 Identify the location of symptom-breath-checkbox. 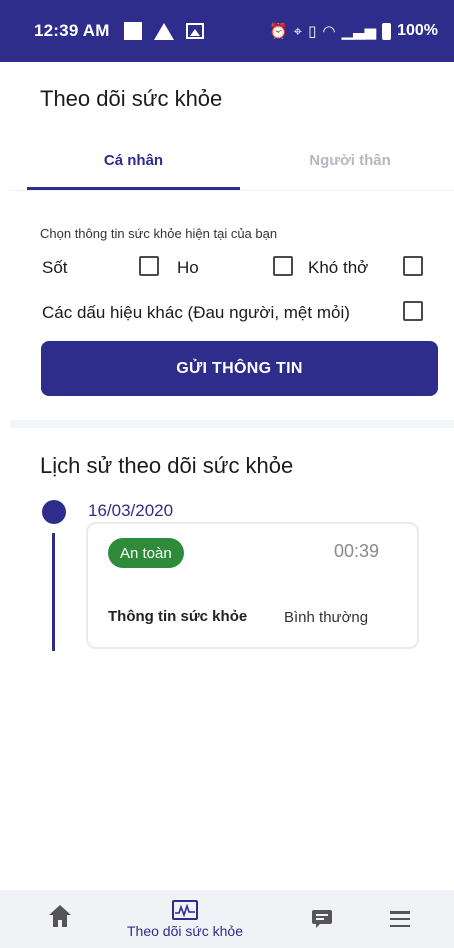
(413, 266).